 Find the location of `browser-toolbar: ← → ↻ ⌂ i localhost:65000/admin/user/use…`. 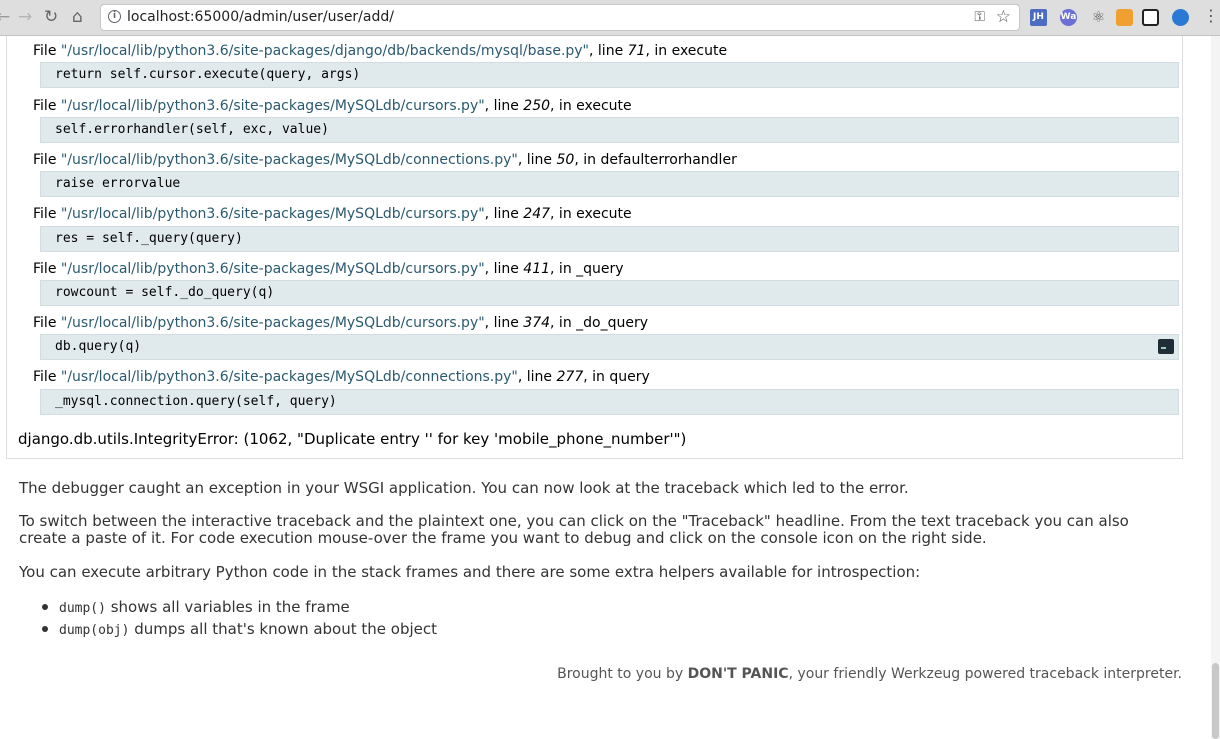

browser-toolbar: ← → ↻ ⌂ i localhost:65000/admin/user/use… is located at coordinates (610, 18).